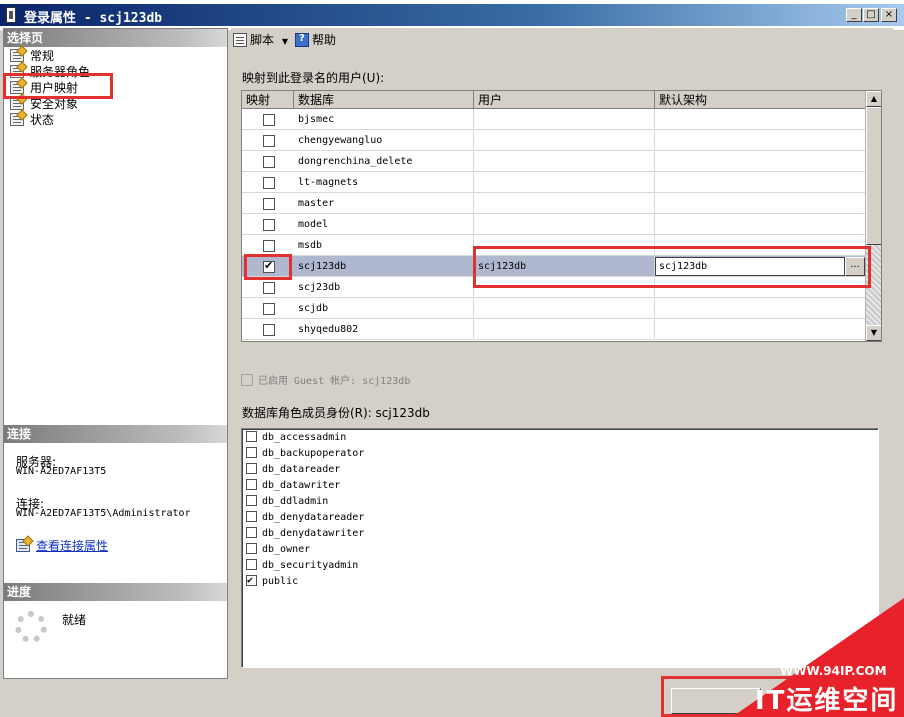 This screenshot has width=904, height=717. I want to click on nav-item-general: 常规, so click(32, 56).